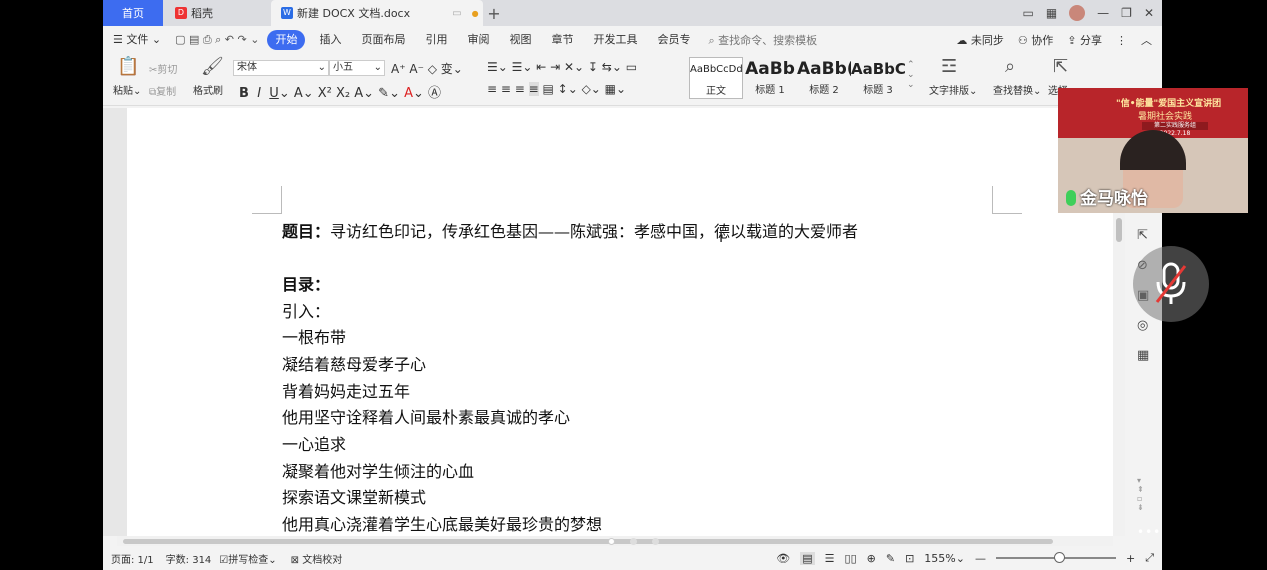 This screenshot has width=1267, height=570. What do you see at coordinates (1165, 117) in the screenshot?
I see `banner-line-2: 暑期社会实践` at bounding box center [1165, 117].